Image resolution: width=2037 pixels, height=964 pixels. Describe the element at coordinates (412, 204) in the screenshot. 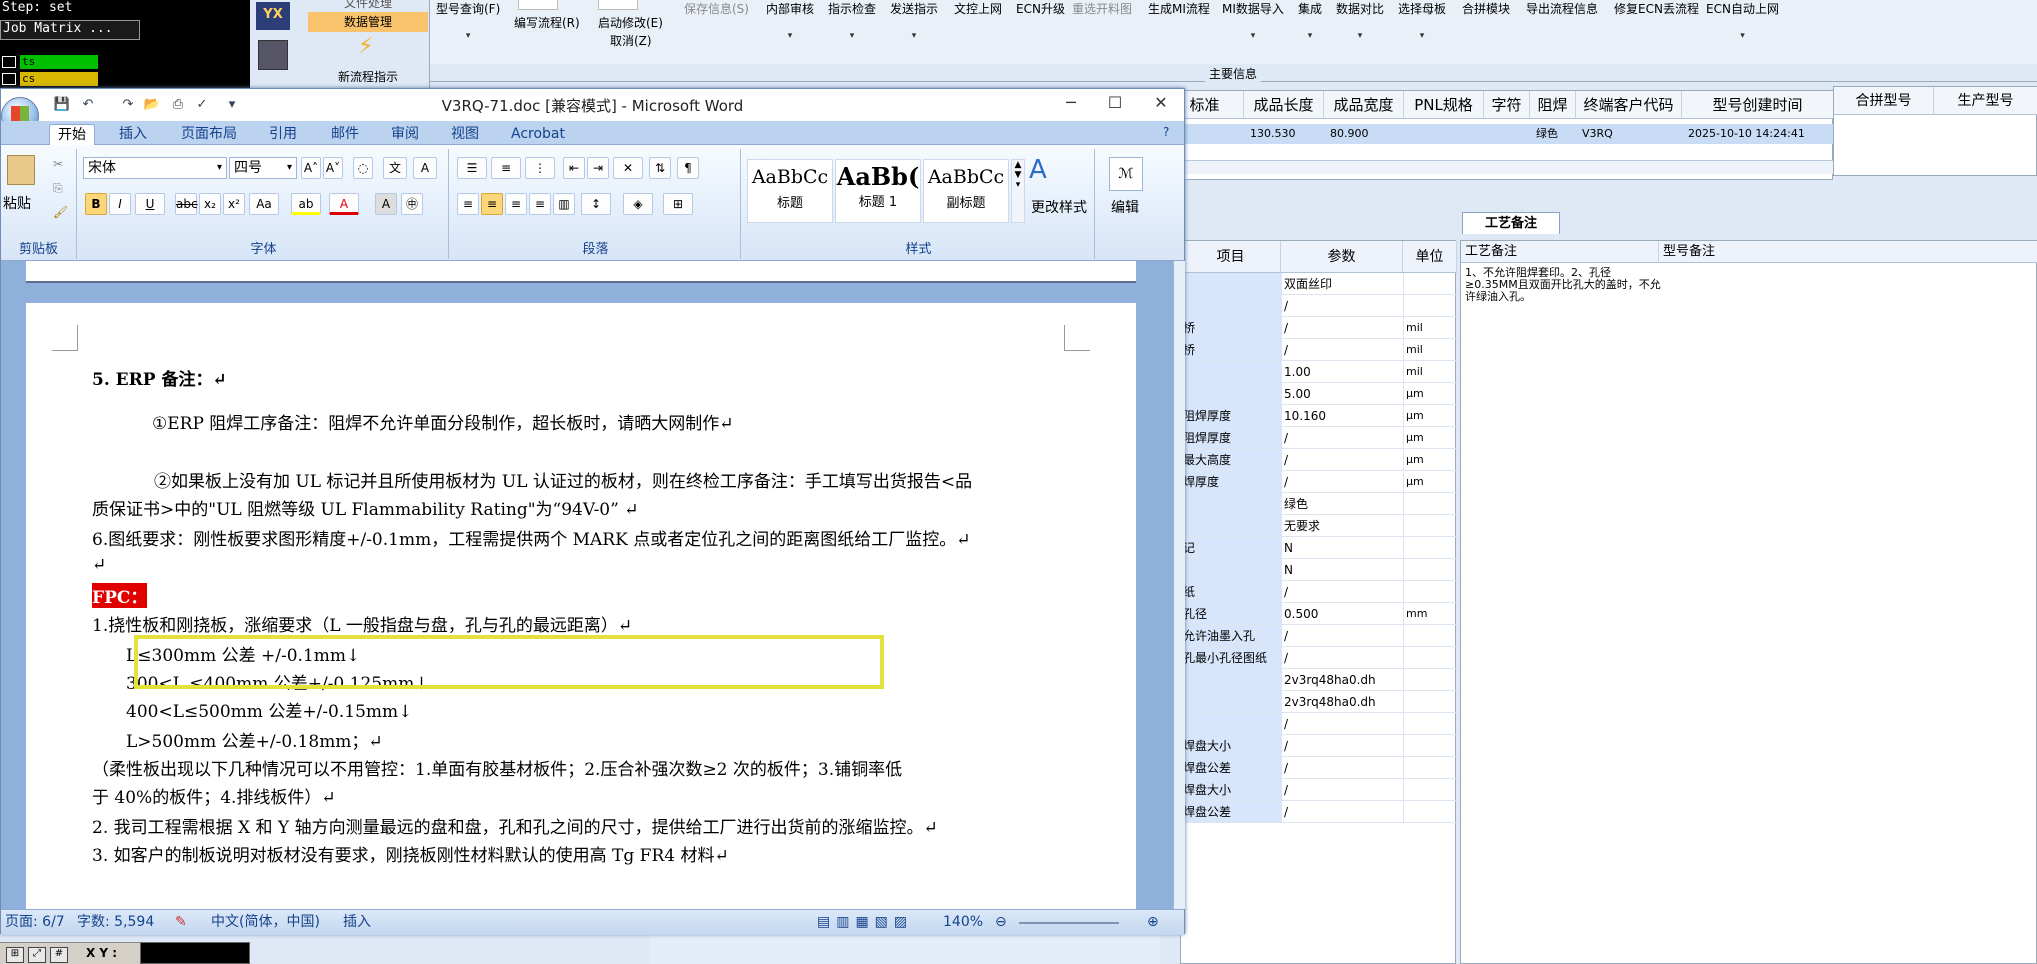

I see `enclose-char-icon: ㊥` at that location.